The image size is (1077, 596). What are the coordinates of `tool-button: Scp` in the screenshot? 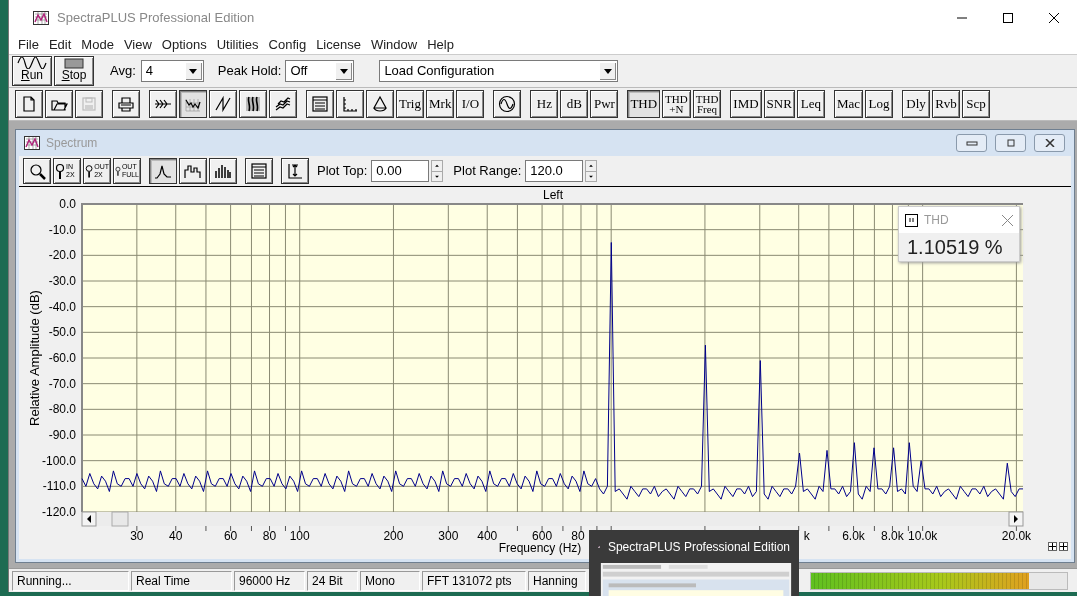 It's located at (976, 104).